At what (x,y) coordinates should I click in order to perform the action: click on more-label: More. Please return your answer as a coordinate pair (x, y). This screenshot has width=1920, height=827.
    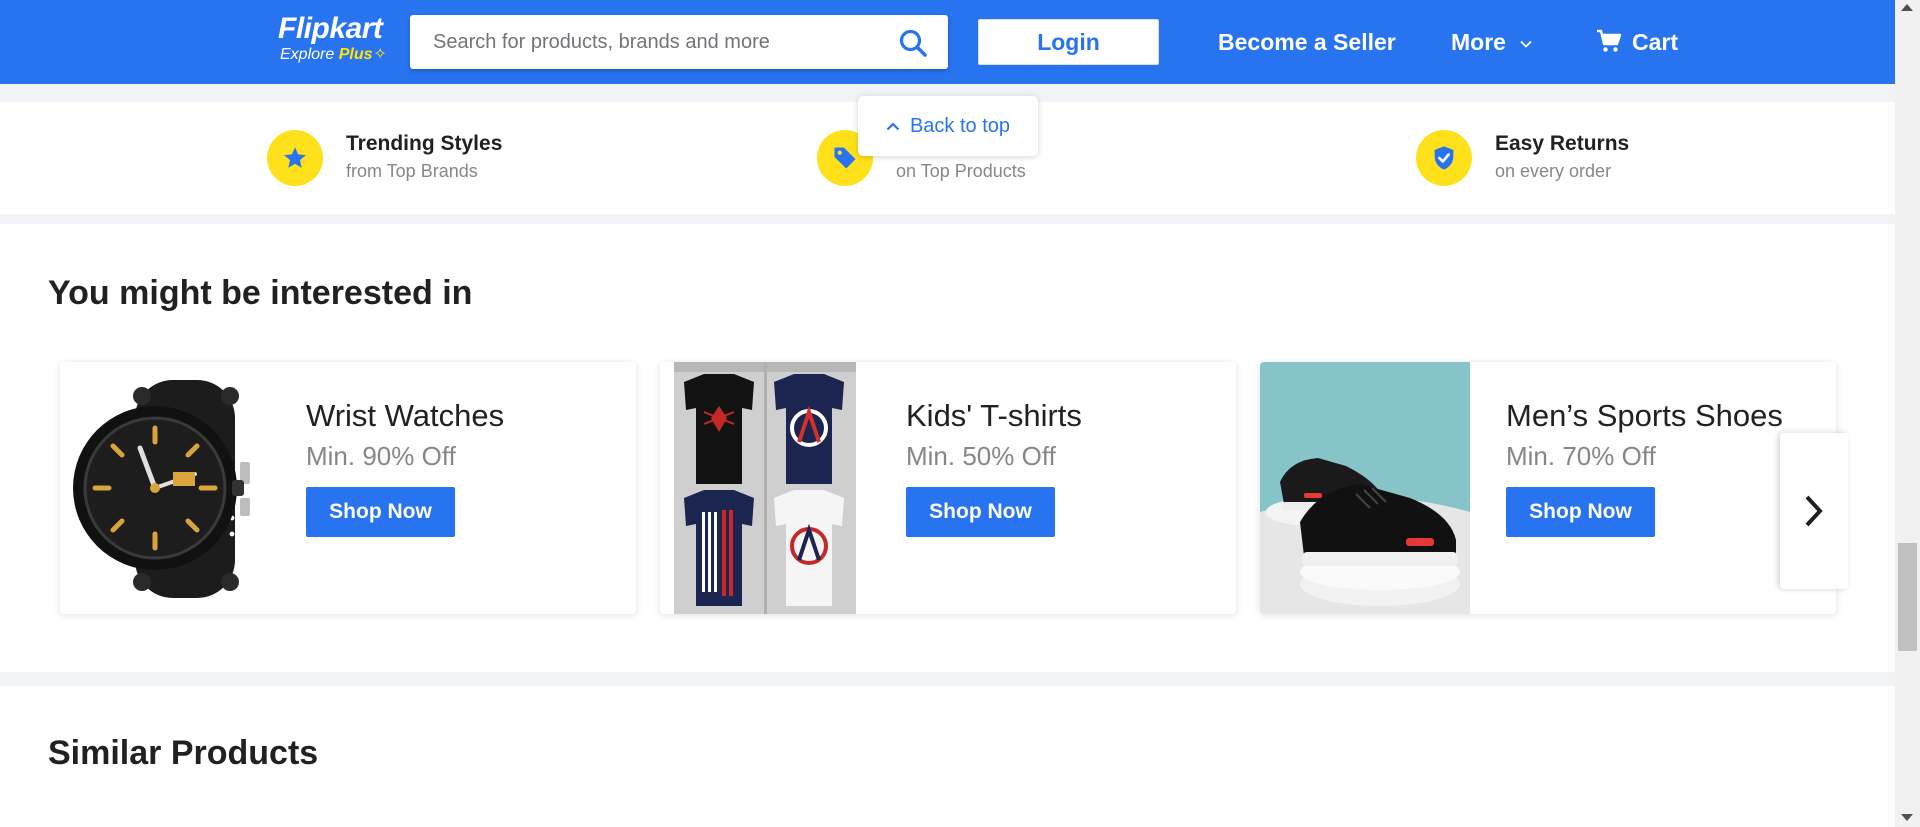
    Looking at the image, I should click on (1478, 42).